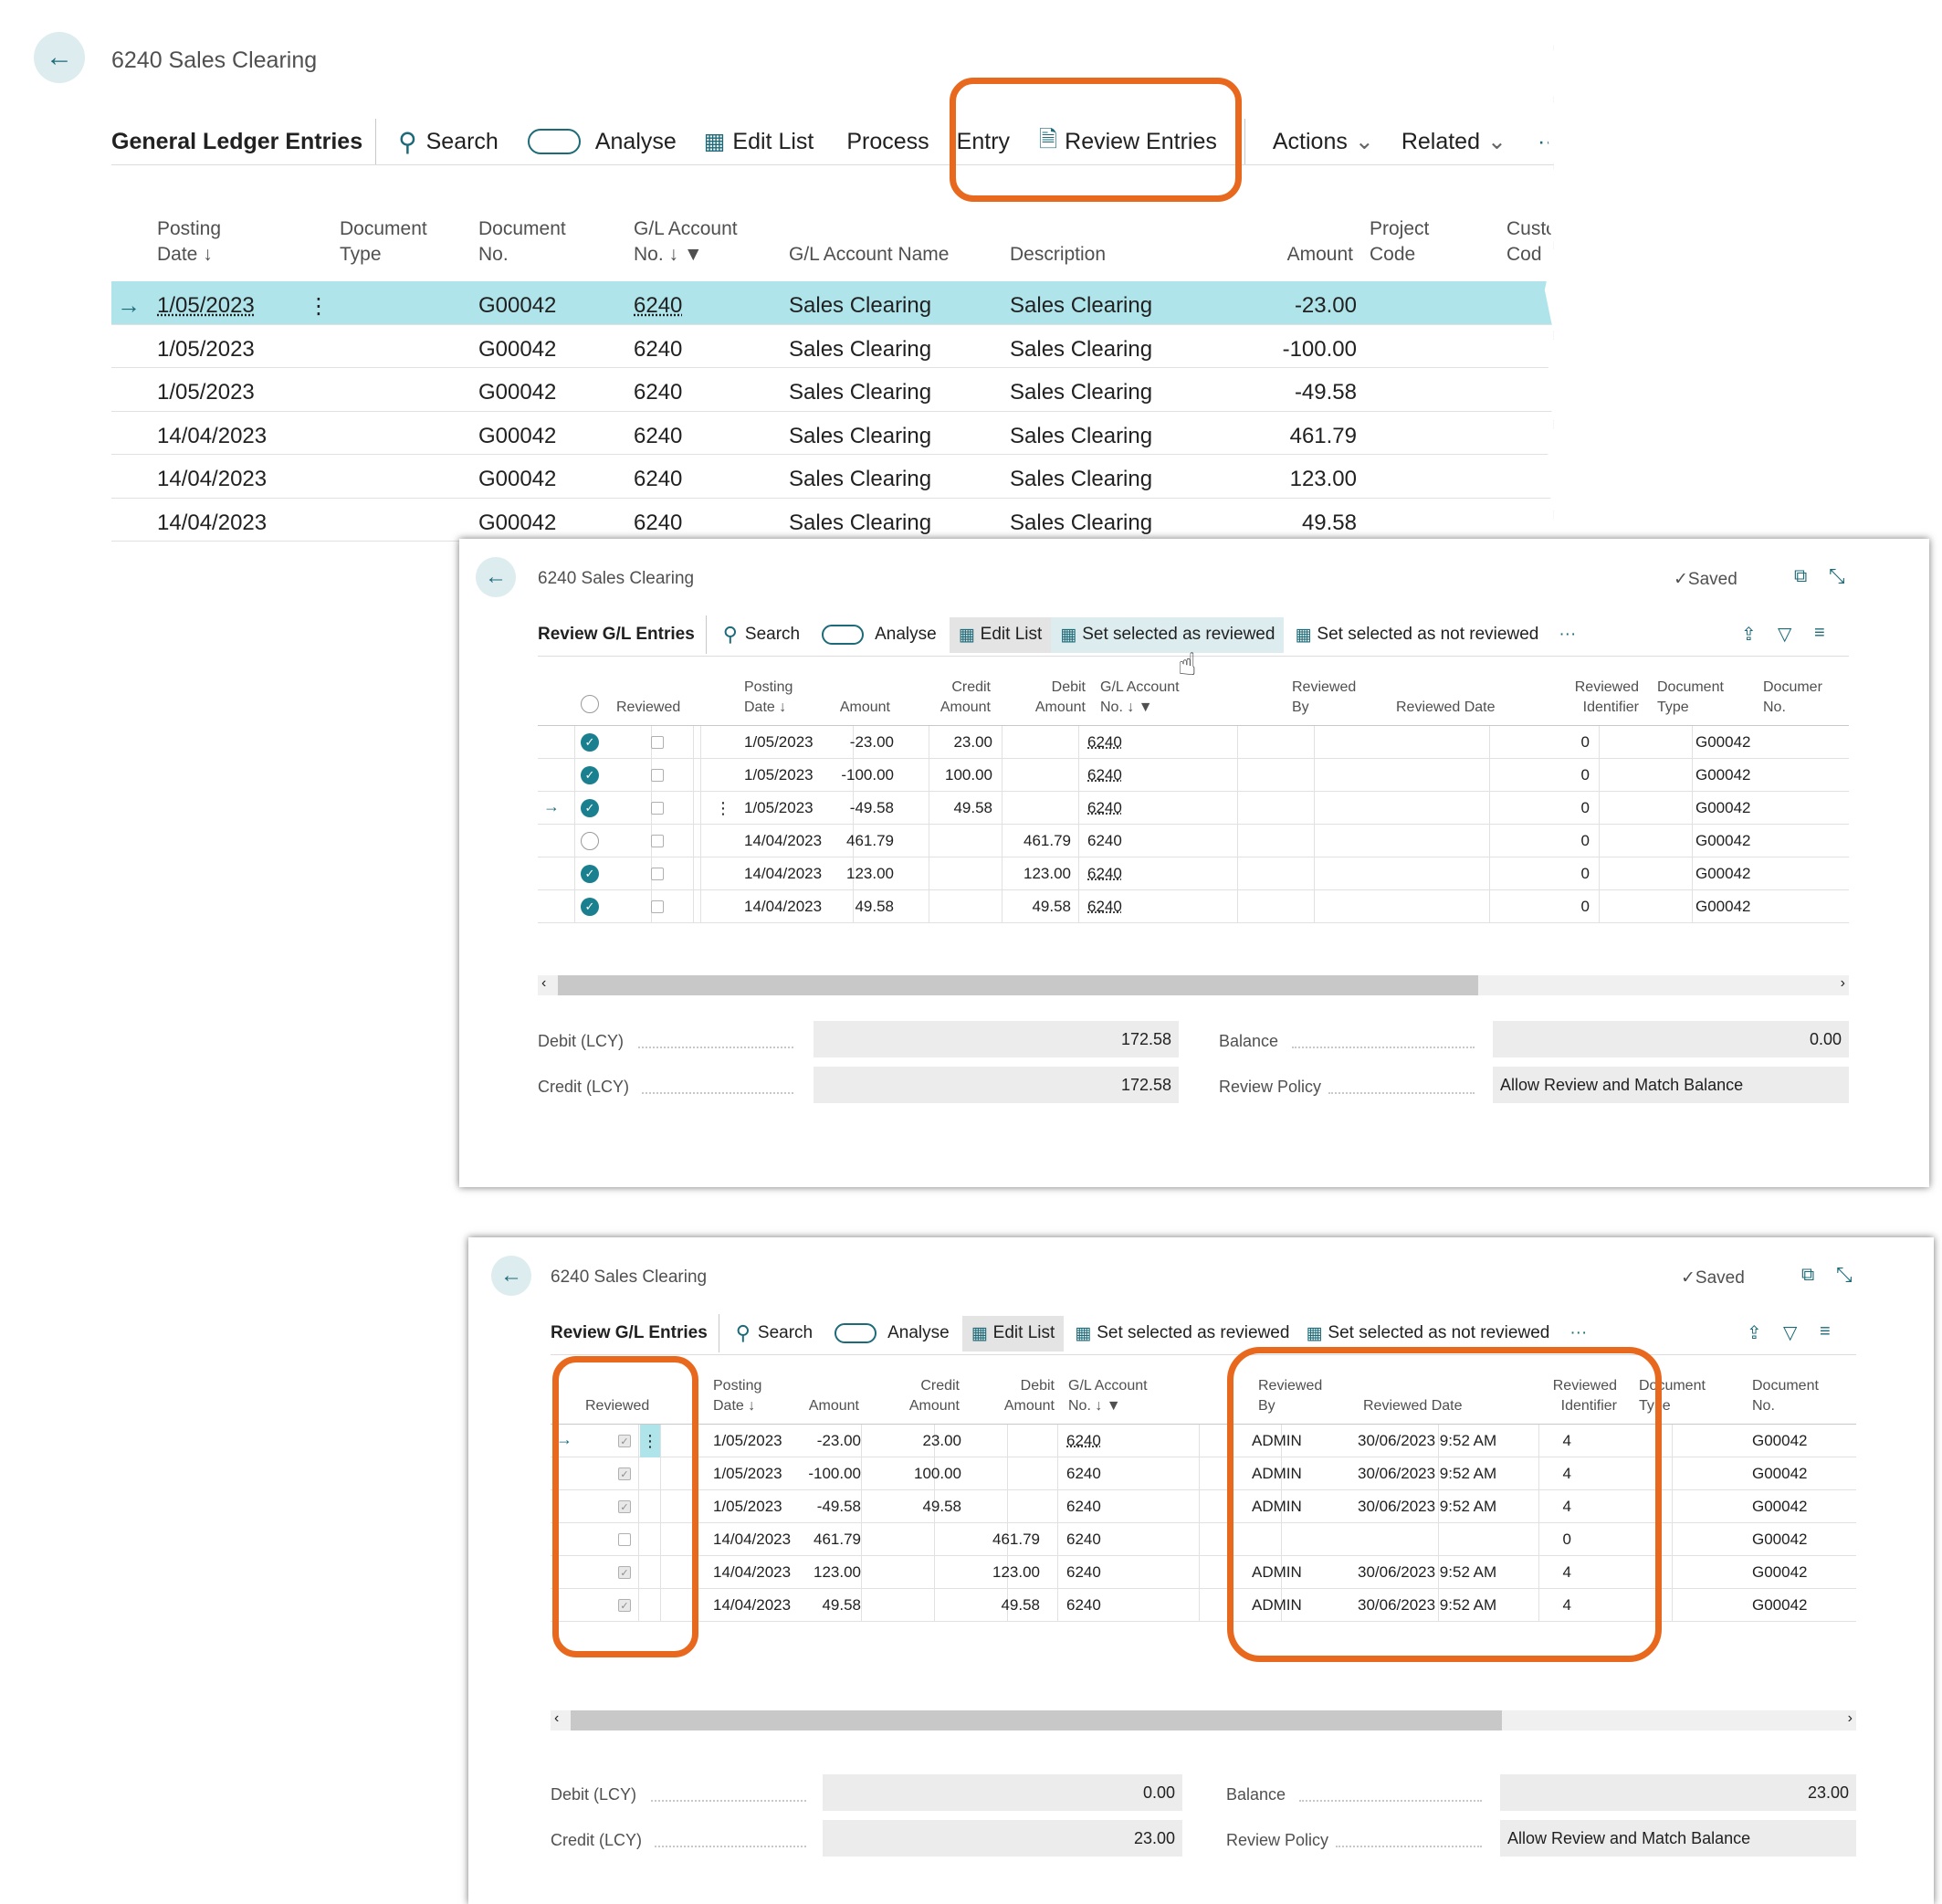  Describe the element at coordinates (590, 841) in the screenshot. I see `row-select-radio` at that location.